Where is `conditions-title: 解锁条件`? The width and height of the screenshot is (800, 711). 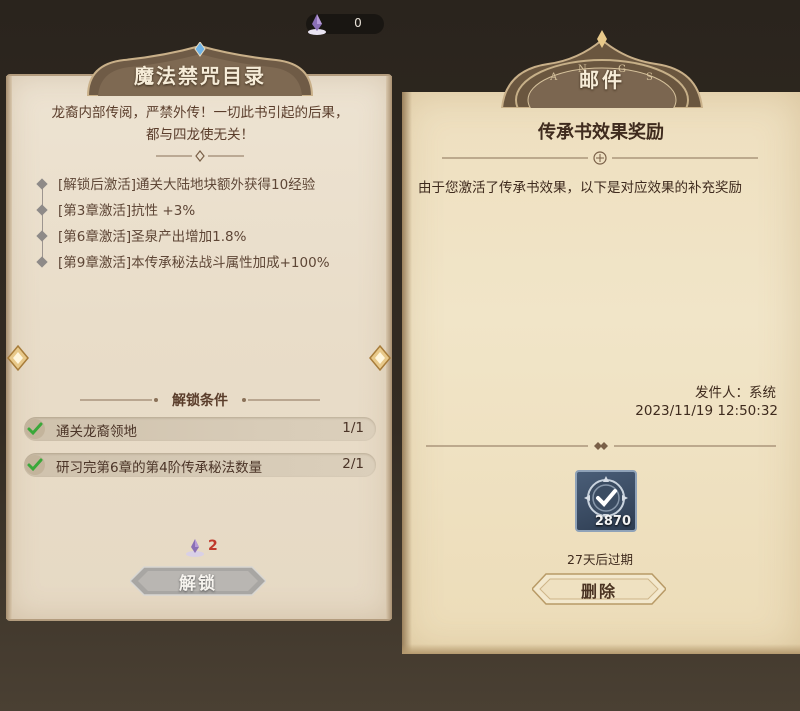
conditions-title: 解锁条件 is located at coordinates (200, 401).